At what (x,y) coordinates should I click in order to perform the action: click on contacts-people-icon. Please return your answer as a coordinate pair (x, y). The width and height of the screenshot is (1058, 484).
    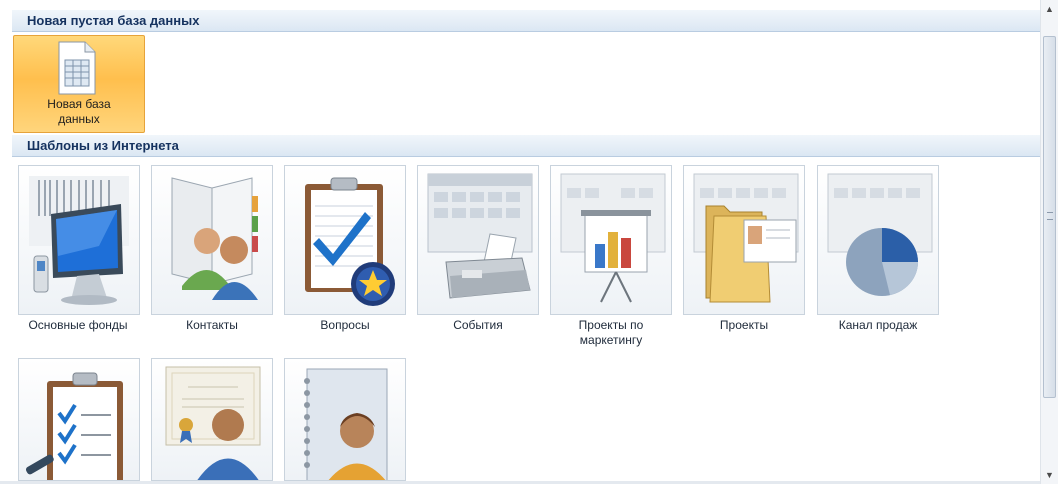
    Looking at the image, I should click on (214, 238).